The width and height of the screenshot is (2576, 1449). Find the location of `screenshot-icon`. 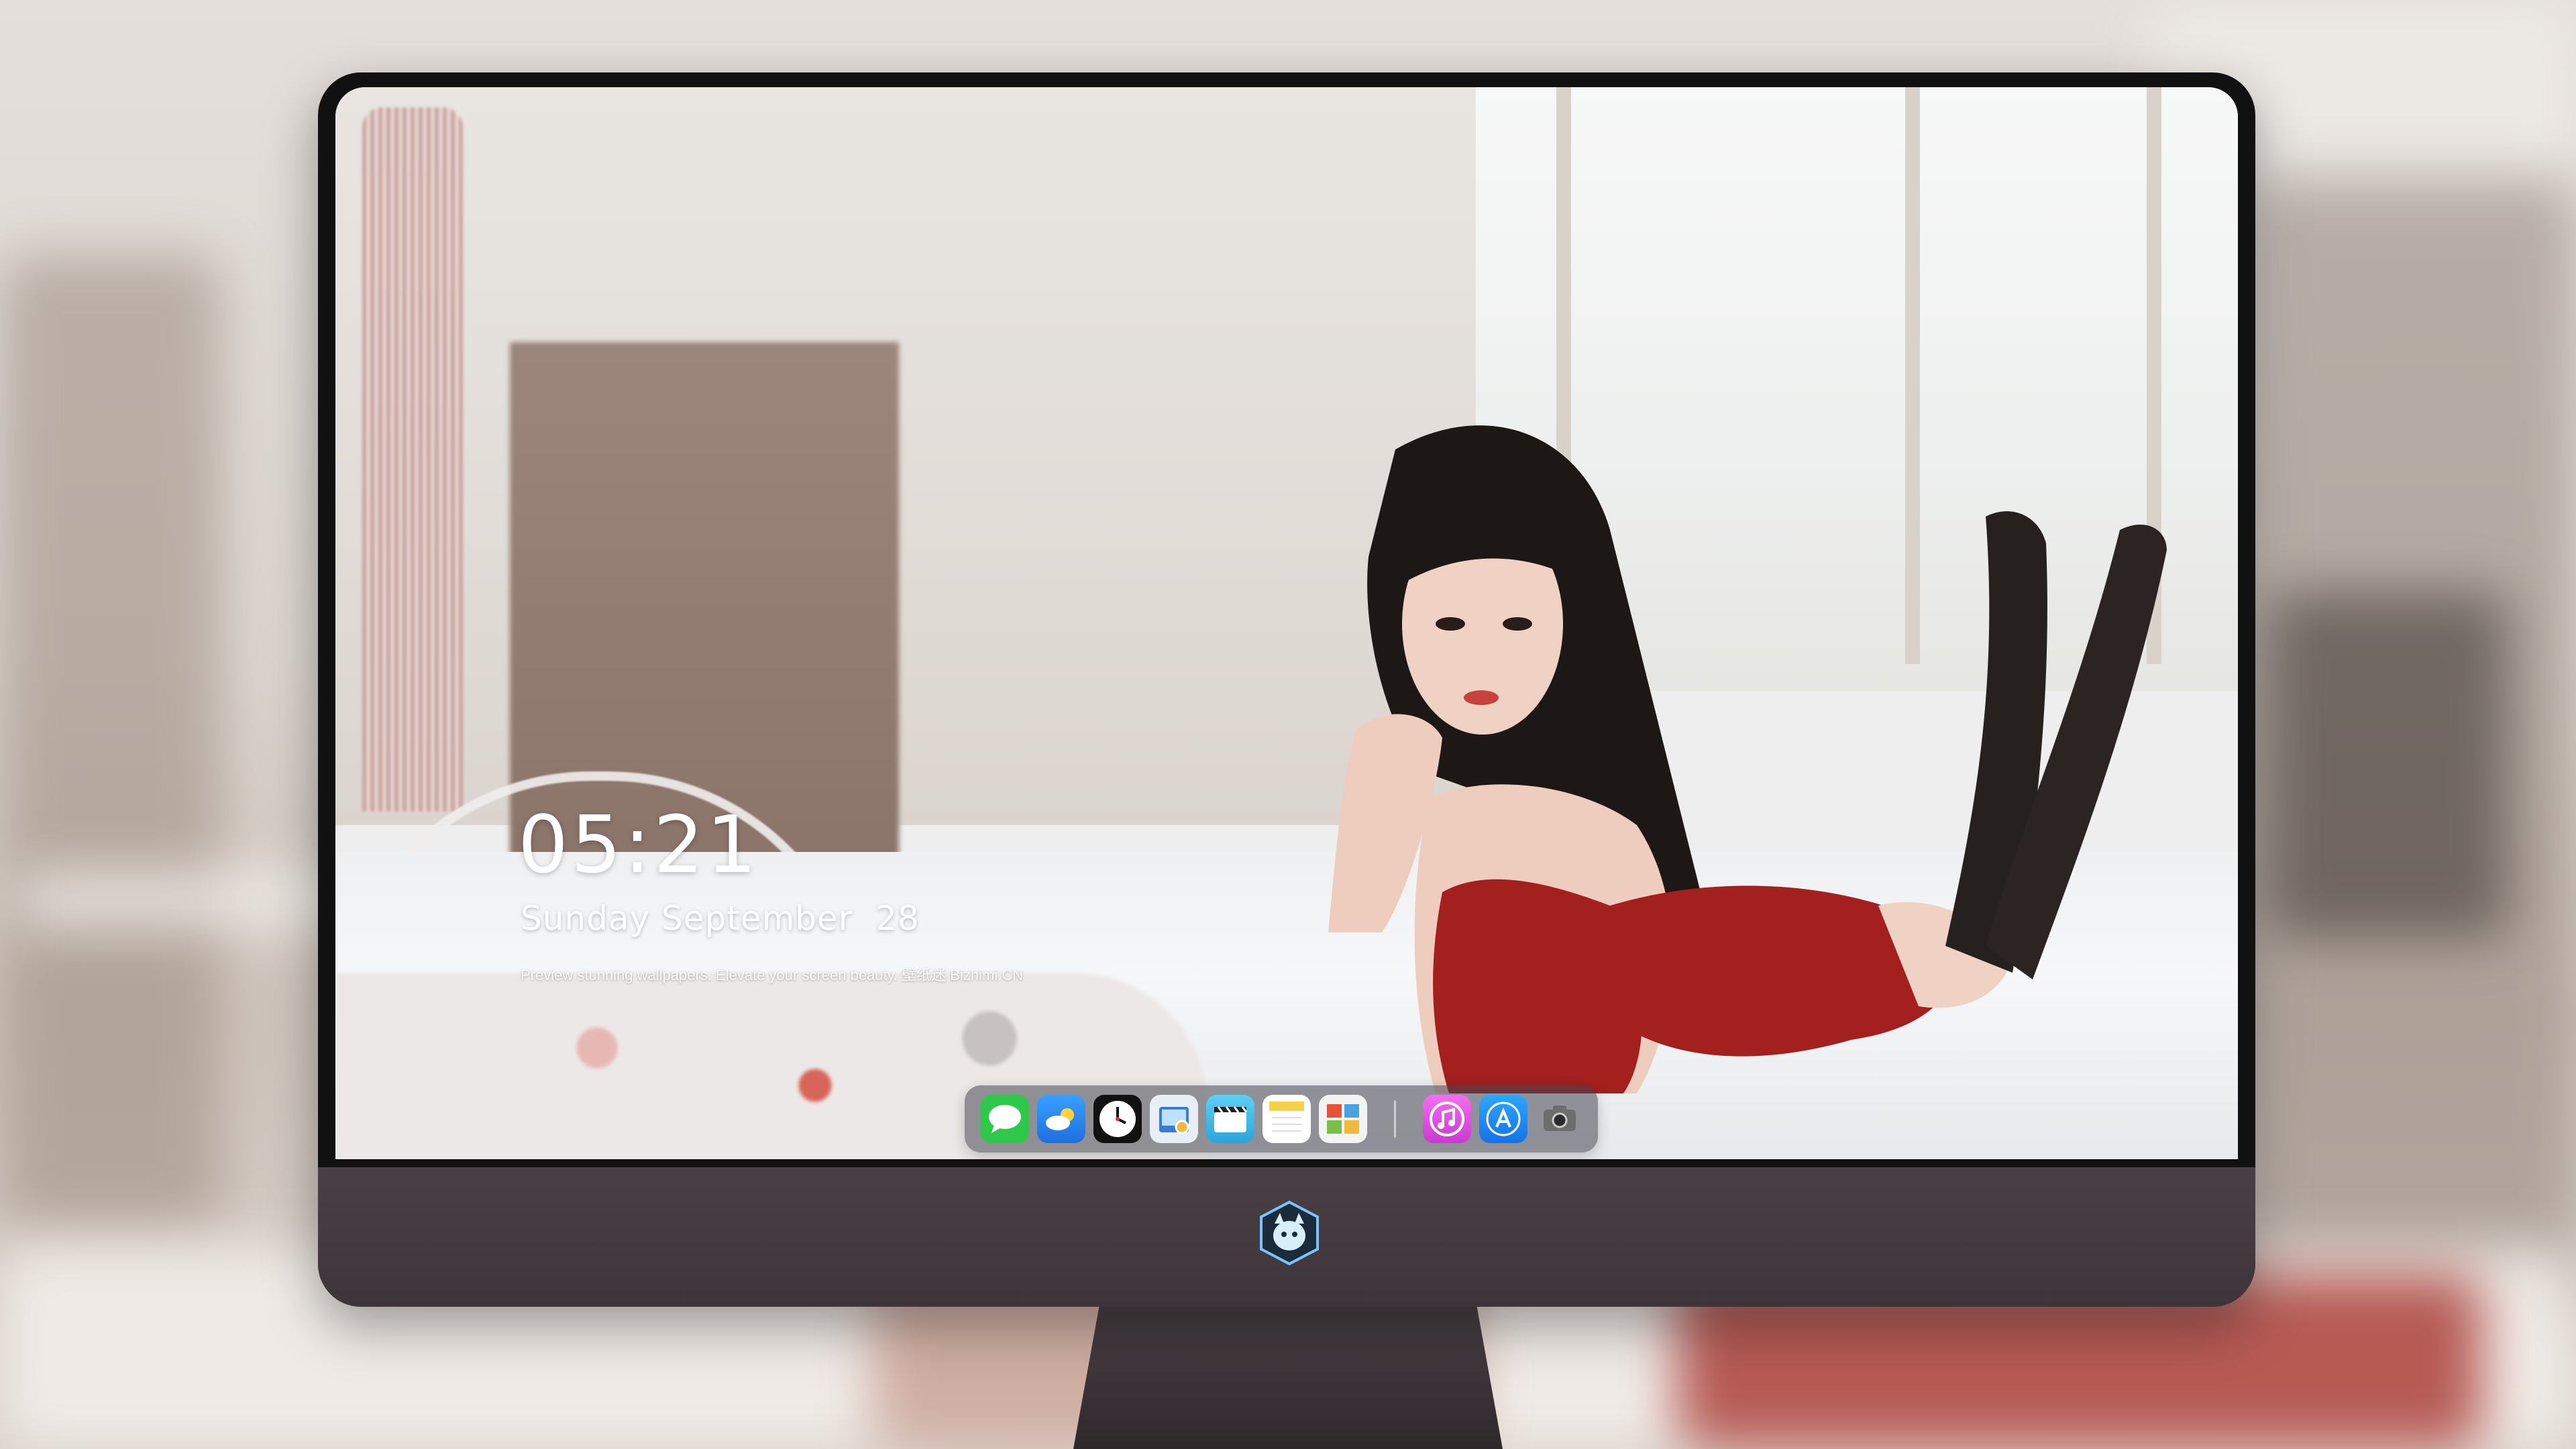

screenshot-icon is located at coordinates (1560, 1119).